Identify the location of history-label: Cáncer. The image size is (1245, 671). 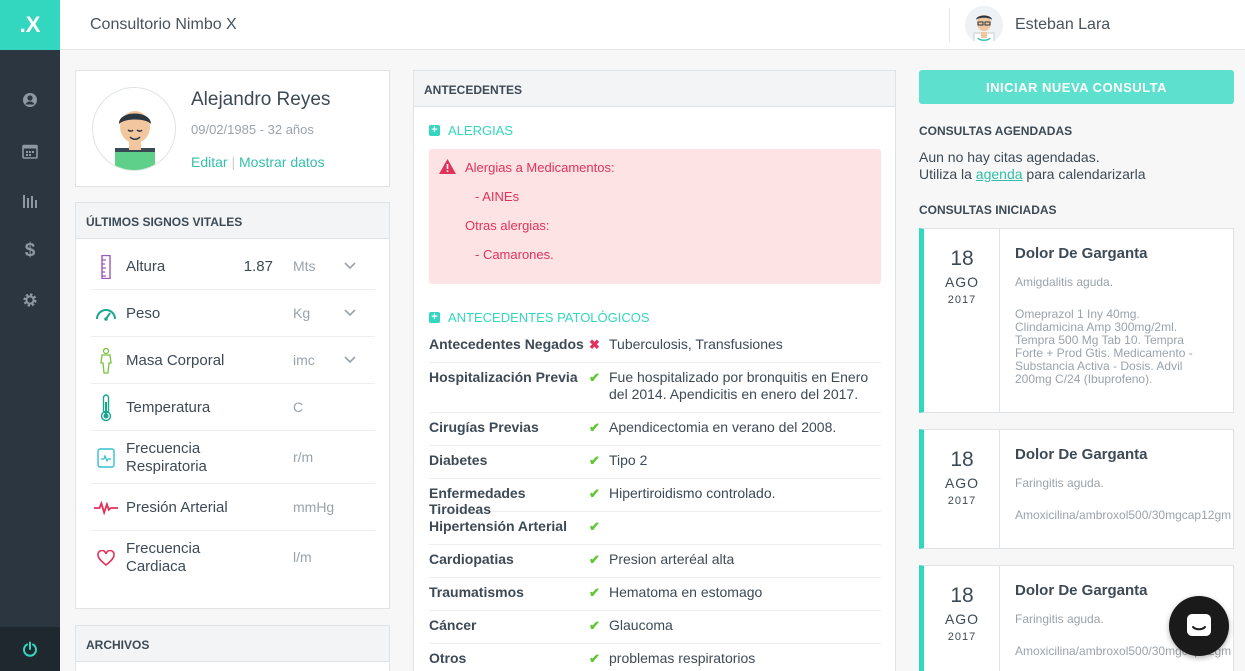
(453, 625).